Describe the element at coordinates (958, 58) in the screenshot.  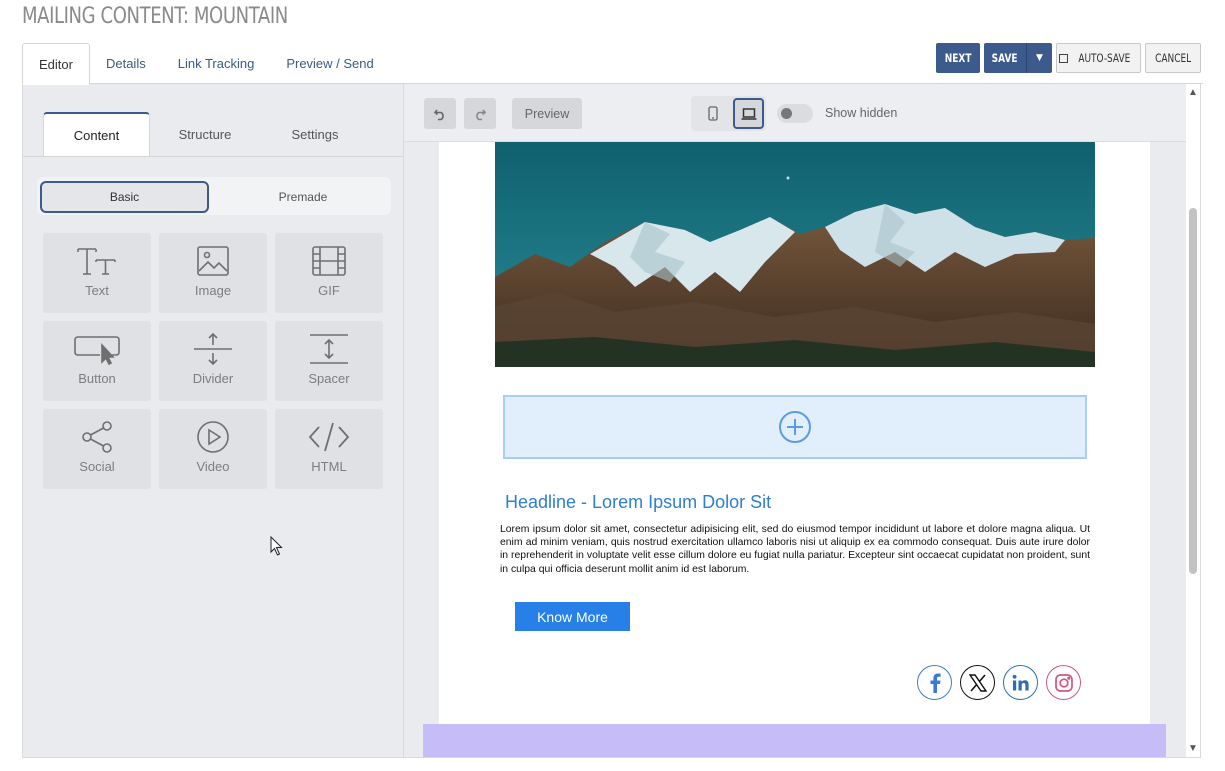
I see `next-button: NEXT` at that location.